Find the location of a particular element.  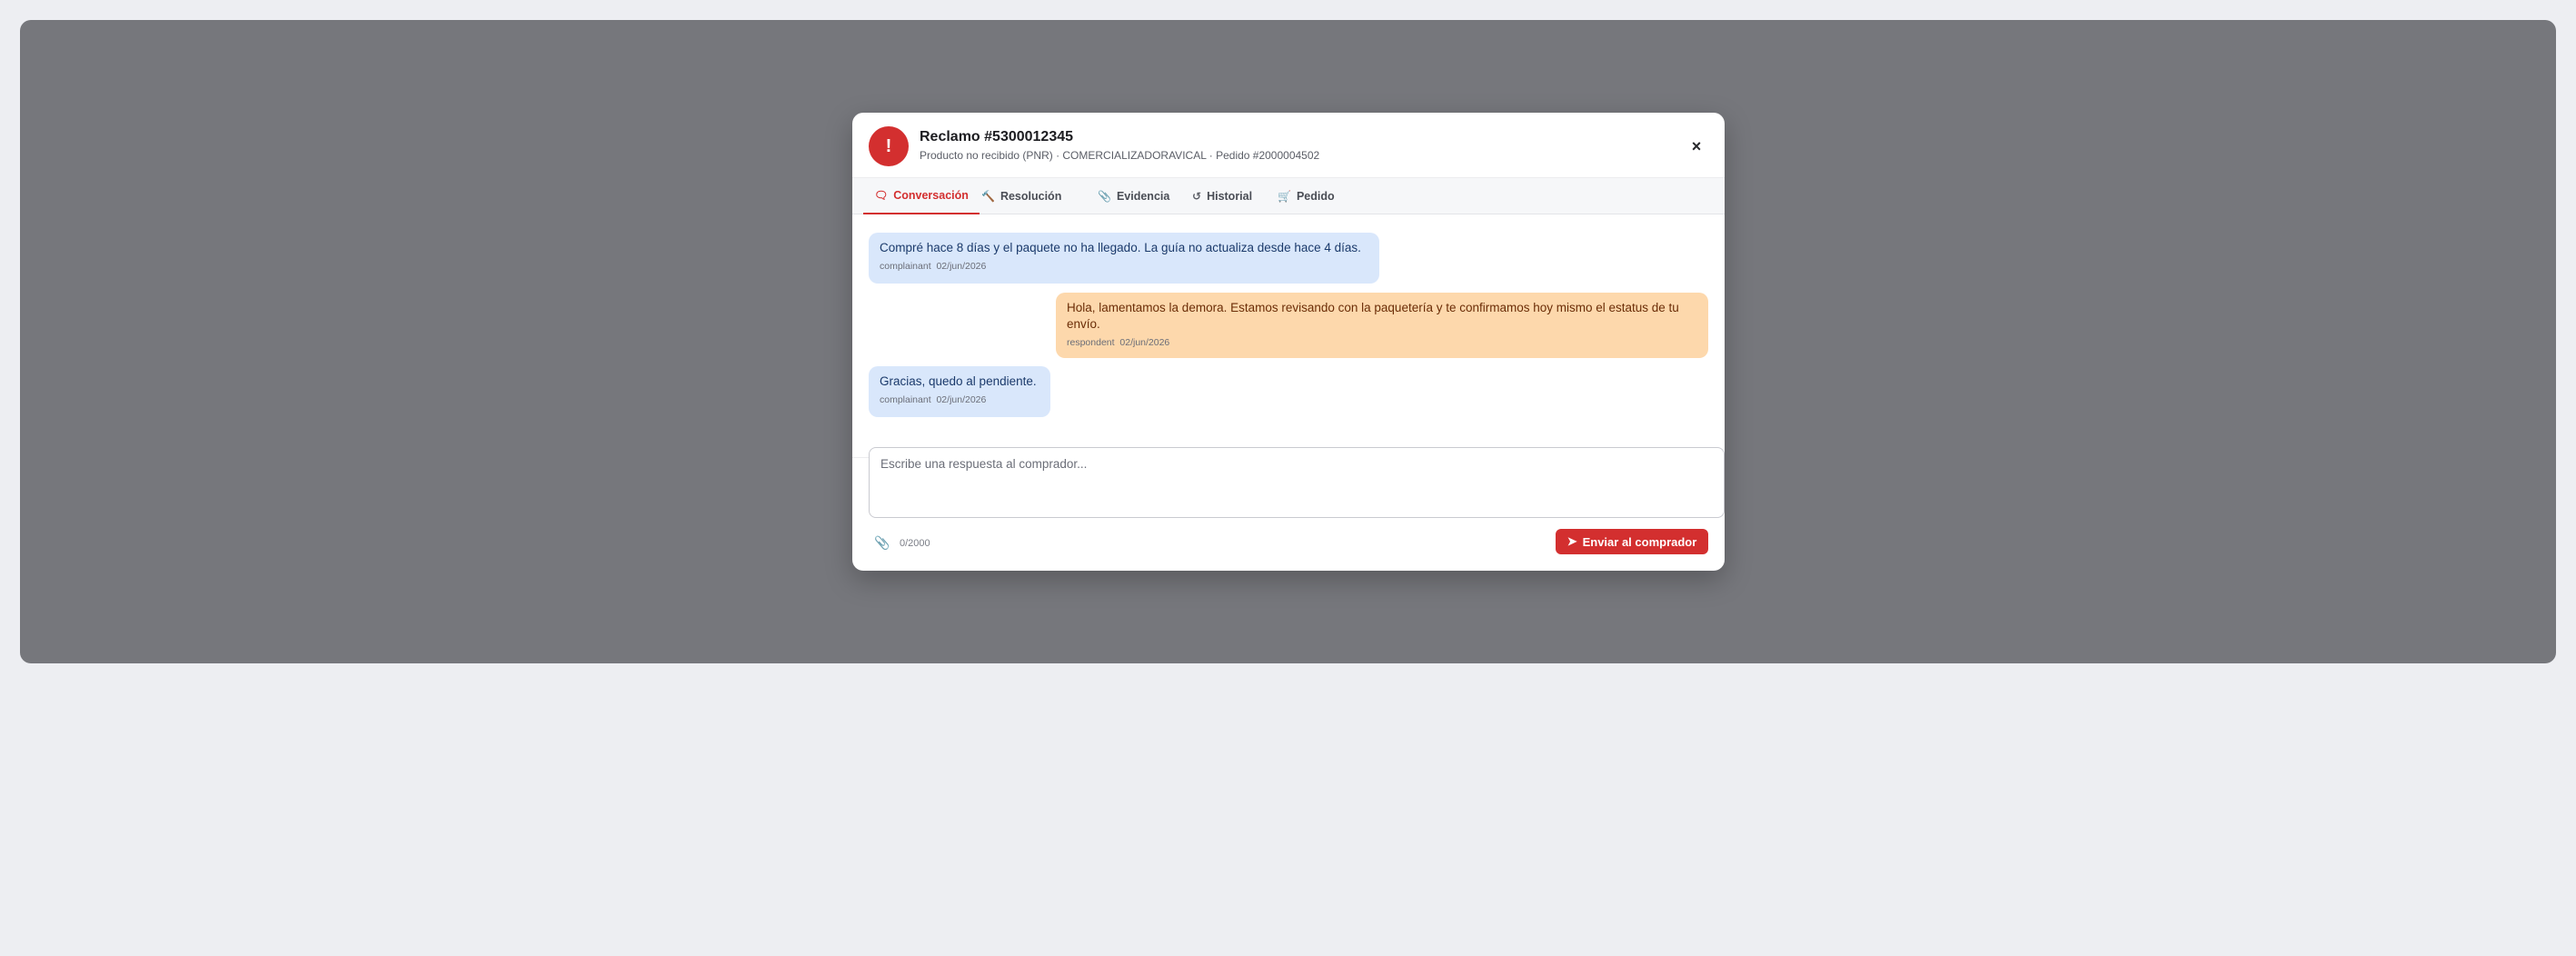

tab-label: Historial is located at coordinates (1230, 196).